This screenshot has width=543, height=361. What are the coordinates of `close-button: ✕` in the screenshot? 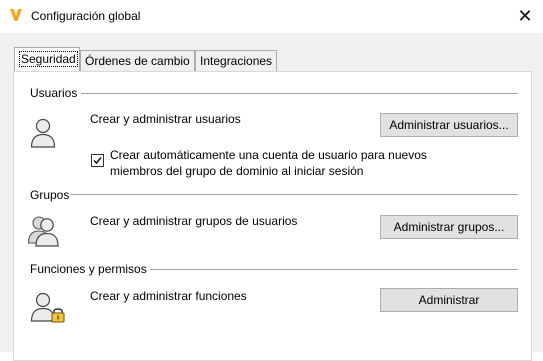 It's located at (525, 16).